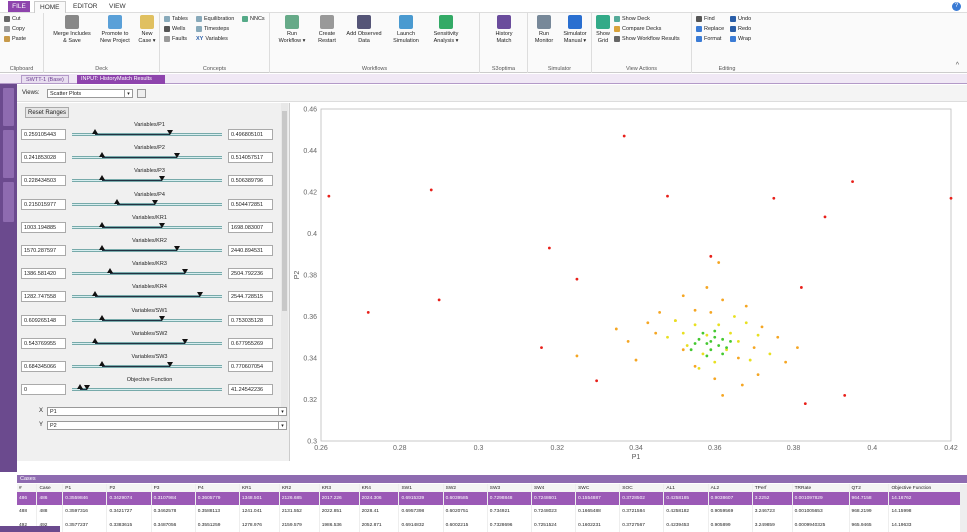 This screenshot has height=532, width=967. I want to click on replace-button: Replace, so click(710, 29).